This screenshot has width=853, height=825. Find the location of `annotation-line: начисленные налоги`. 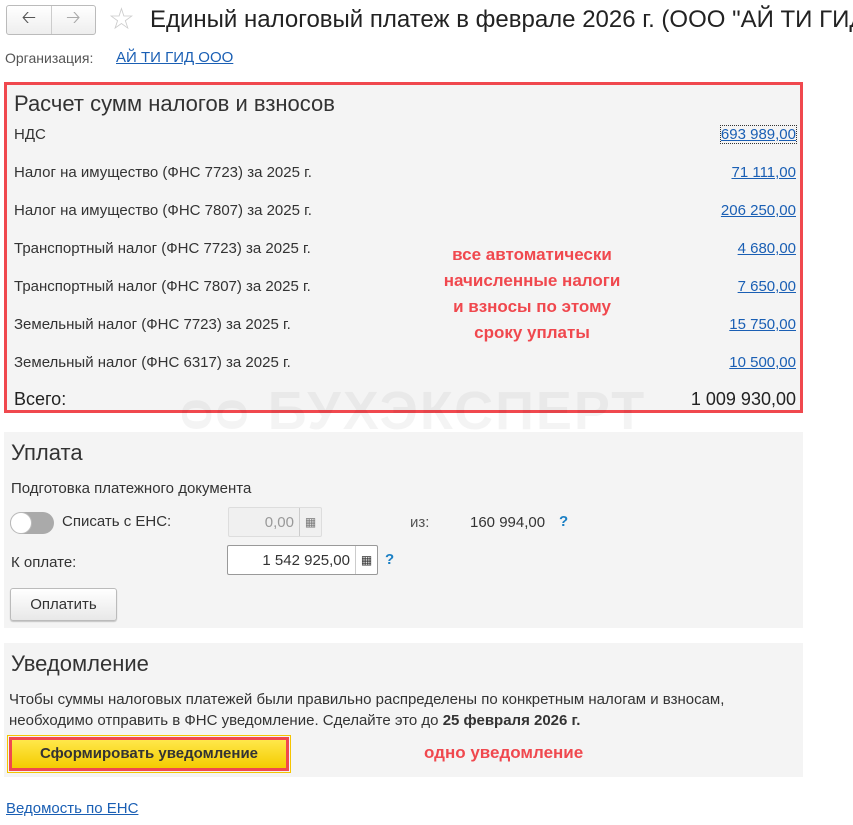

annotation-line: начисленные налоги is located at coordinates (532, 280).